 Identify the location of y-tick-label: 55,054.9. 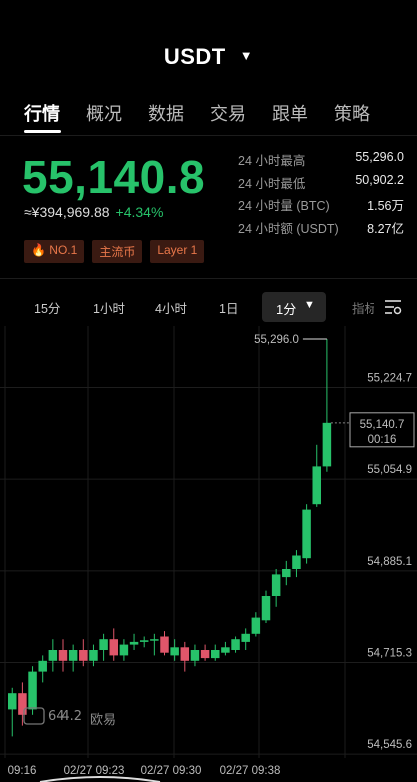
(389, 470).